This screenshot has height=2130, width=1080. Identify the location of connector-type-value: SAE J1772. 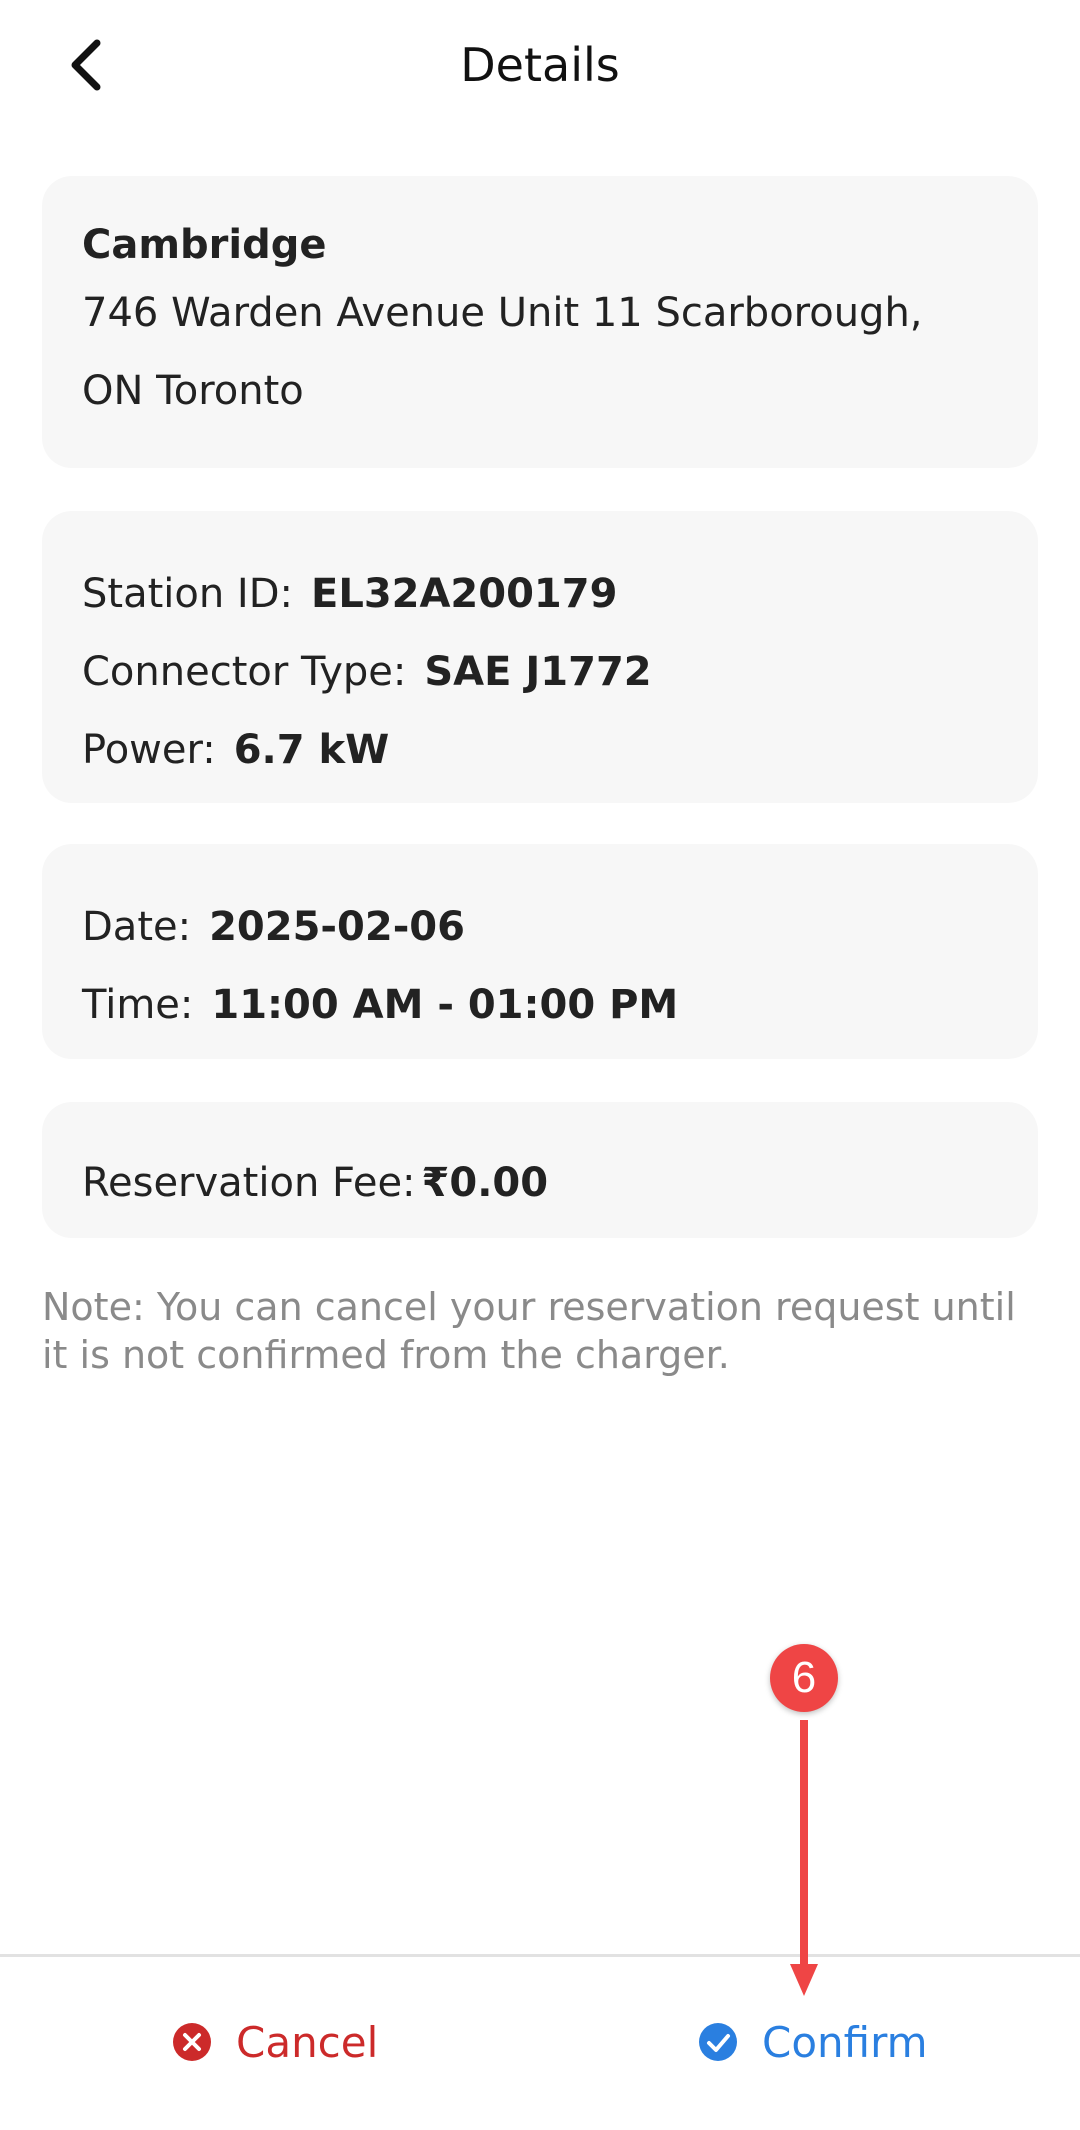
(538, 672).